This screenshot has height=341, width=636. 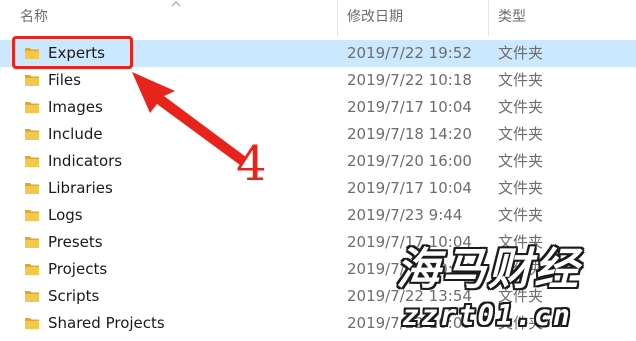 What do you see at coordinates (106, 323) in the screenshot?
I see `file-name: Shared Projects` at bounding box center [106, 323].